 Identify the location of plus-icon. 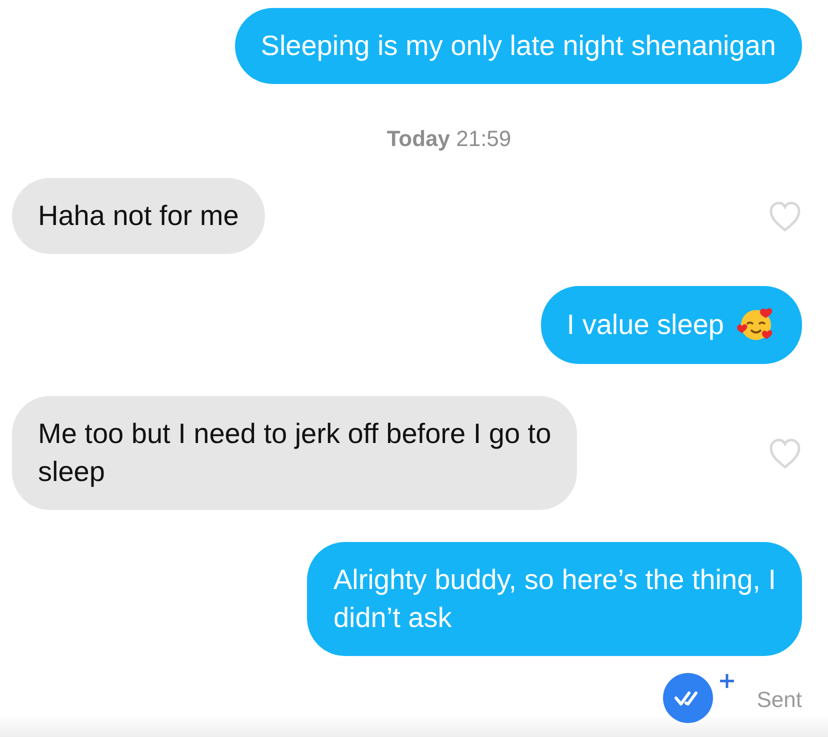
(726, 681).